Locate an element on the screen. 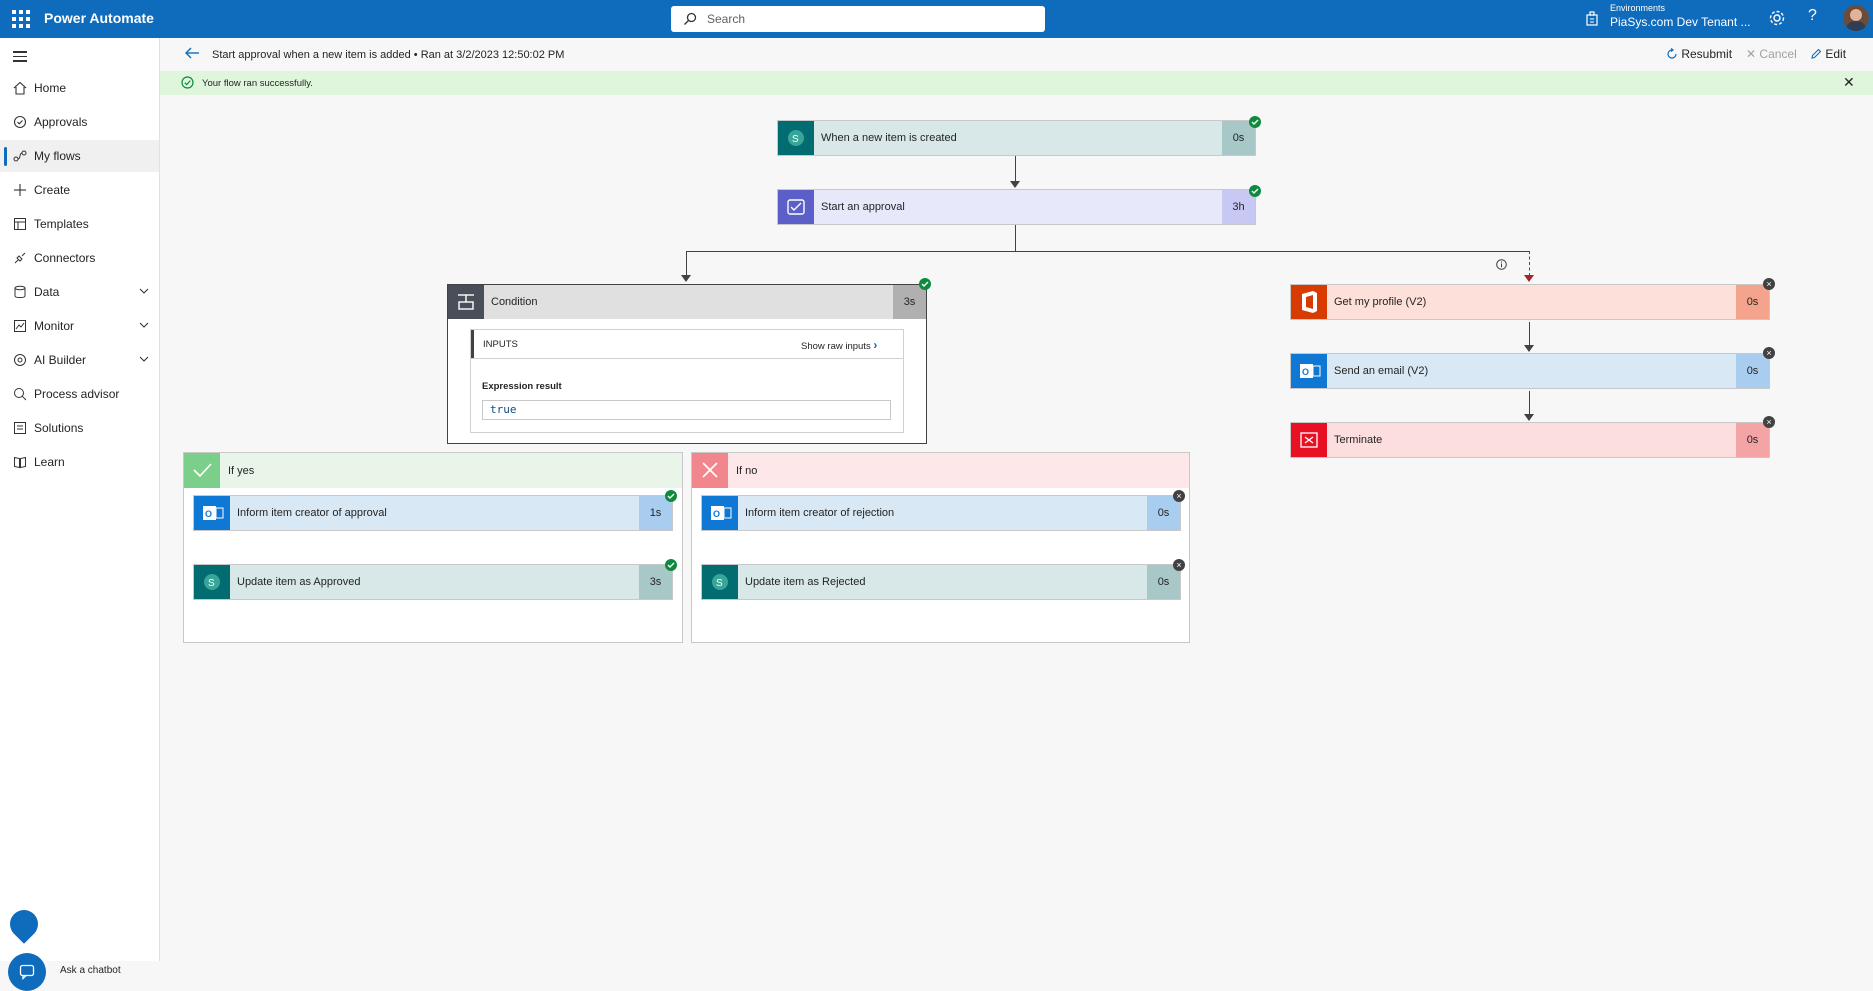 This screenshot has height=991, width=1873. sidebar-item-monitor: Monitor is located at coordinates (79, 326).